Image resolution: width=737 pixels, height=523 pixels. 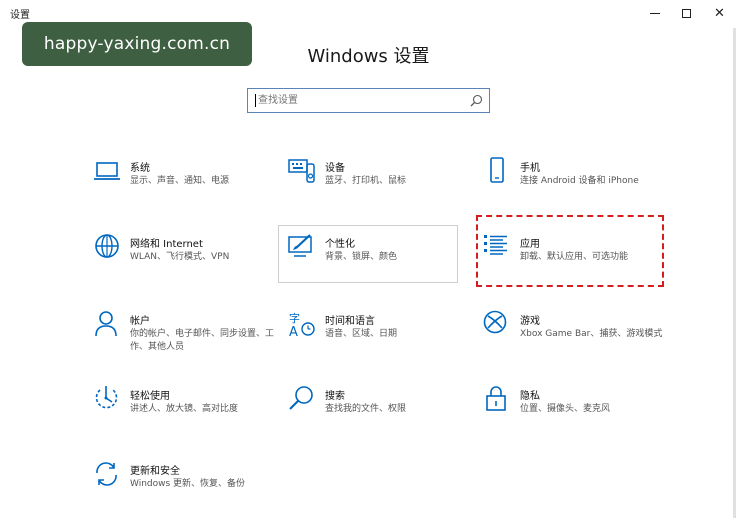 What do you see at coordinates (182, 189) in the screenshot?
I see `tile-system: 系统 显示、声音、通知、电源` at bounding box center [182, 189].